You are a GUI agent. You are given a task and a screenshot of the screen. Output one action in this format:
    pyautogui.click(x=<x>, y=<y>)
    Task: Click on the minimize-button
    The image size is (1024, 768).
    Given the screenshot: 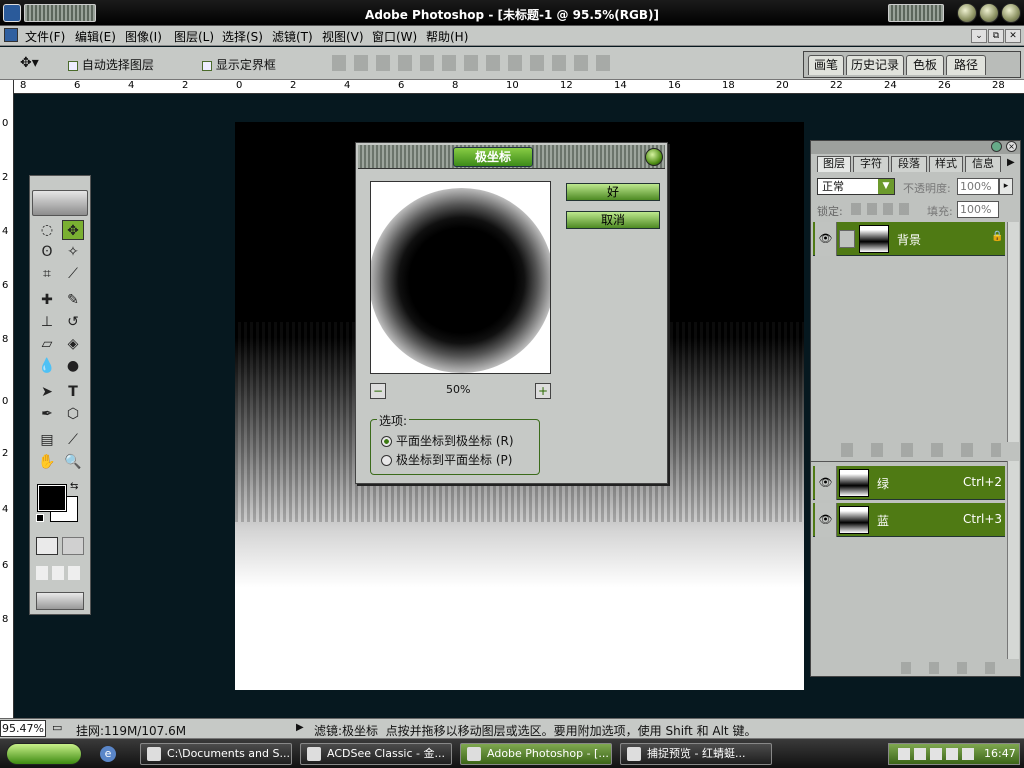 What is the action you would take?
    pyautogui.click(x=967, y=13)
    